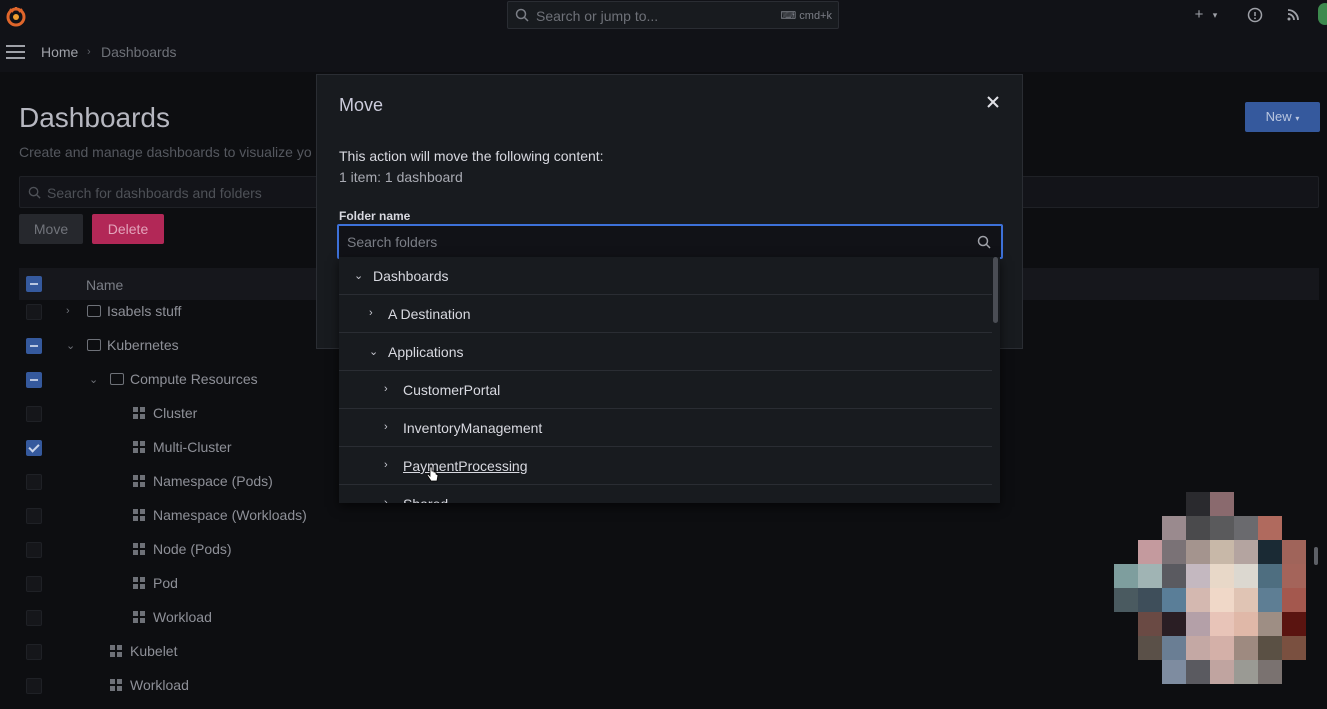  I want to click on row-label: Isabels stuff, so click(144, 311).